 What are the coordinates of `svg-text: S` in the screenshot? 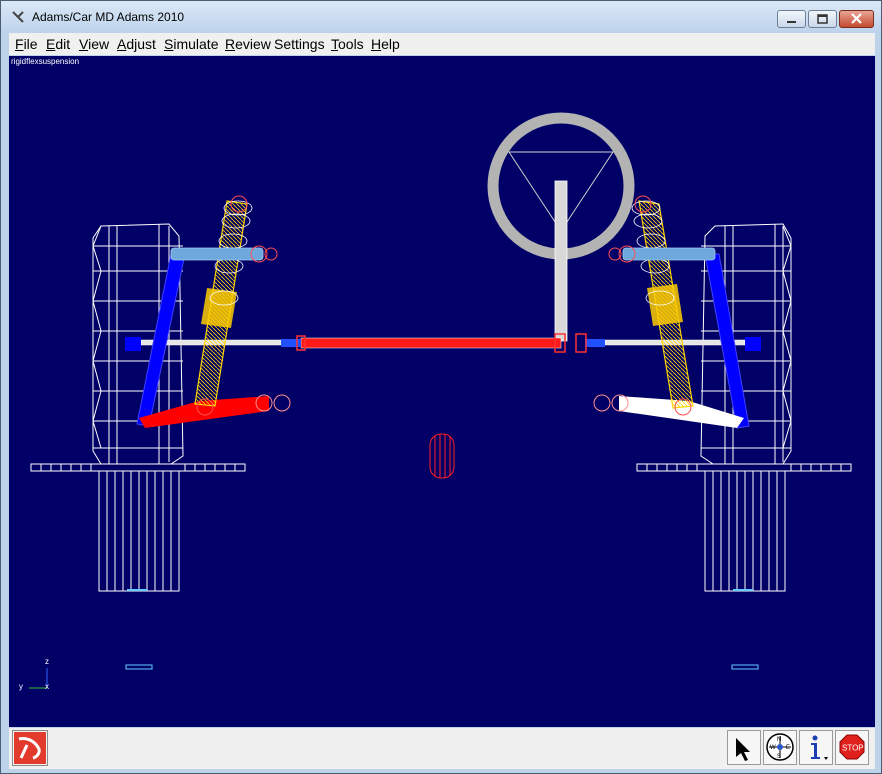 It's located at (779, 757).